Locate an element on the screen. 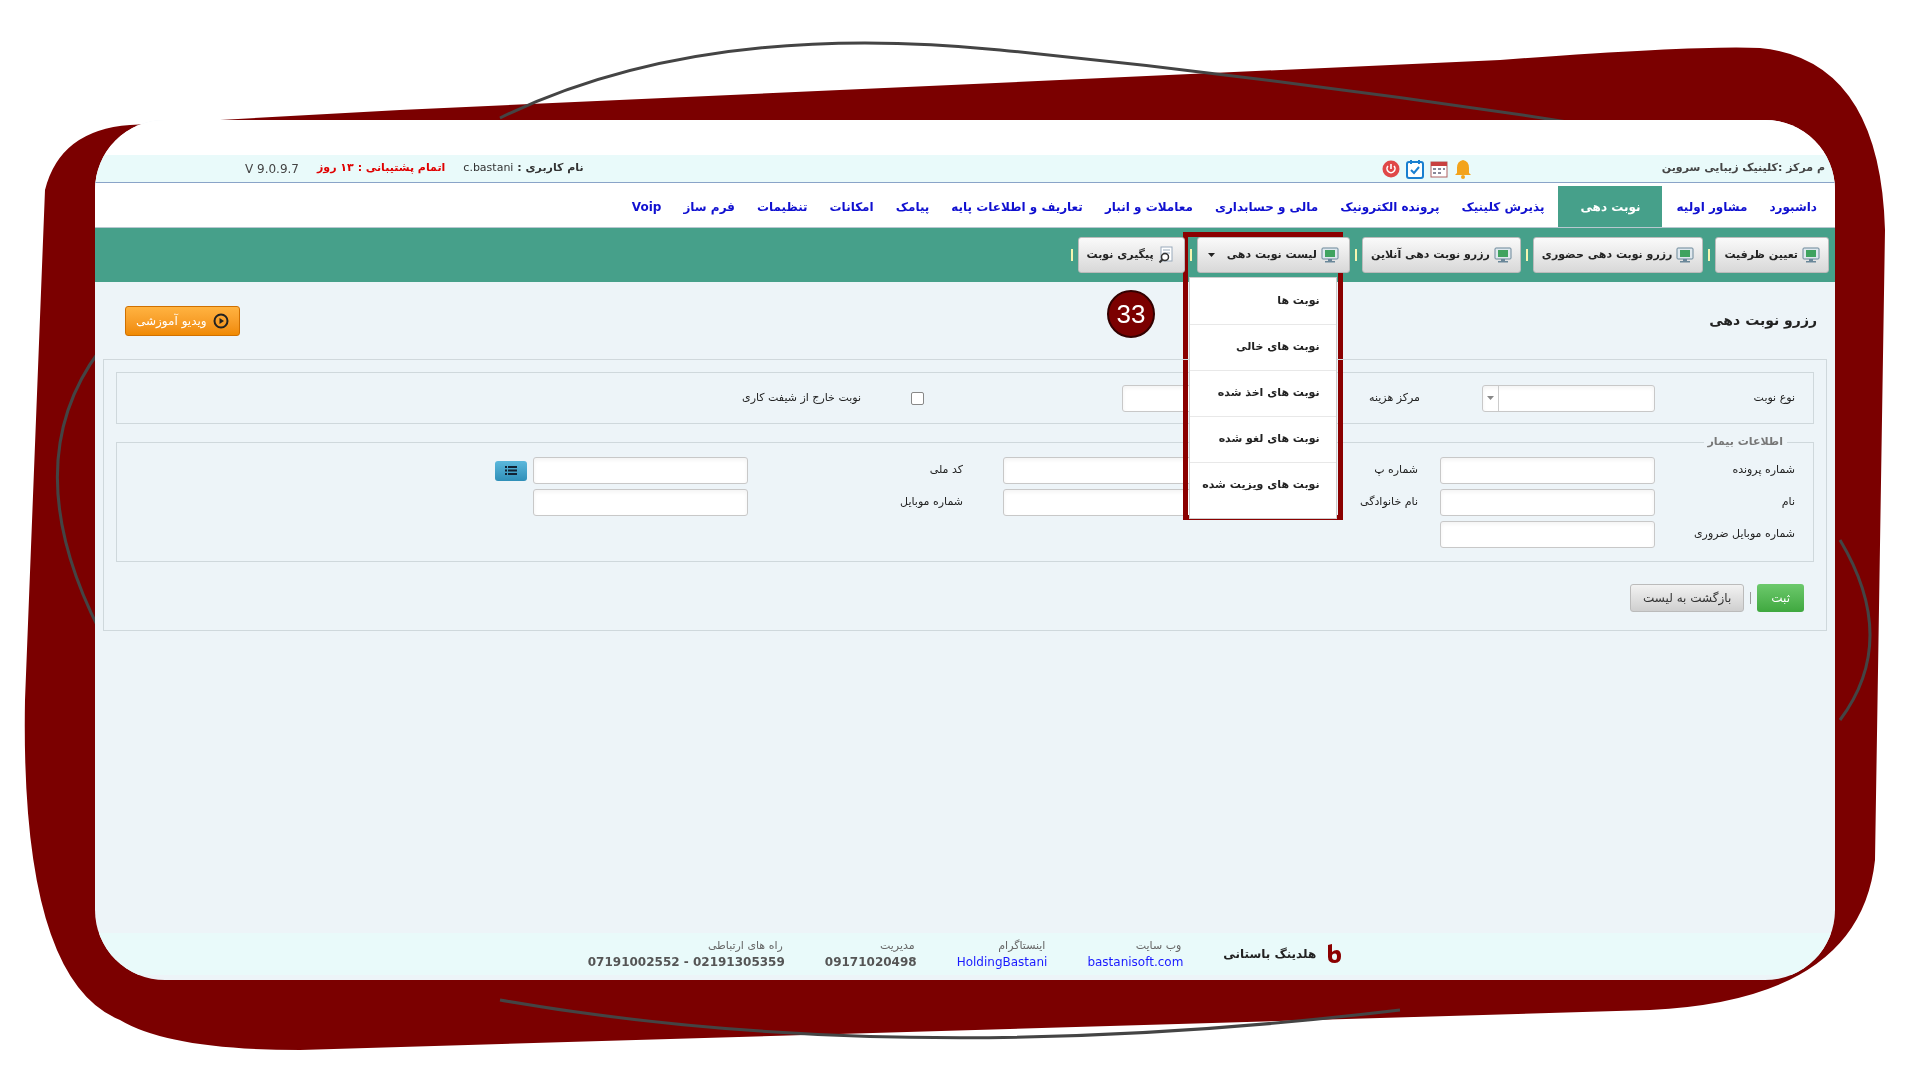  field-label: مرکز هزینه is located at coordinates (1394, 397).